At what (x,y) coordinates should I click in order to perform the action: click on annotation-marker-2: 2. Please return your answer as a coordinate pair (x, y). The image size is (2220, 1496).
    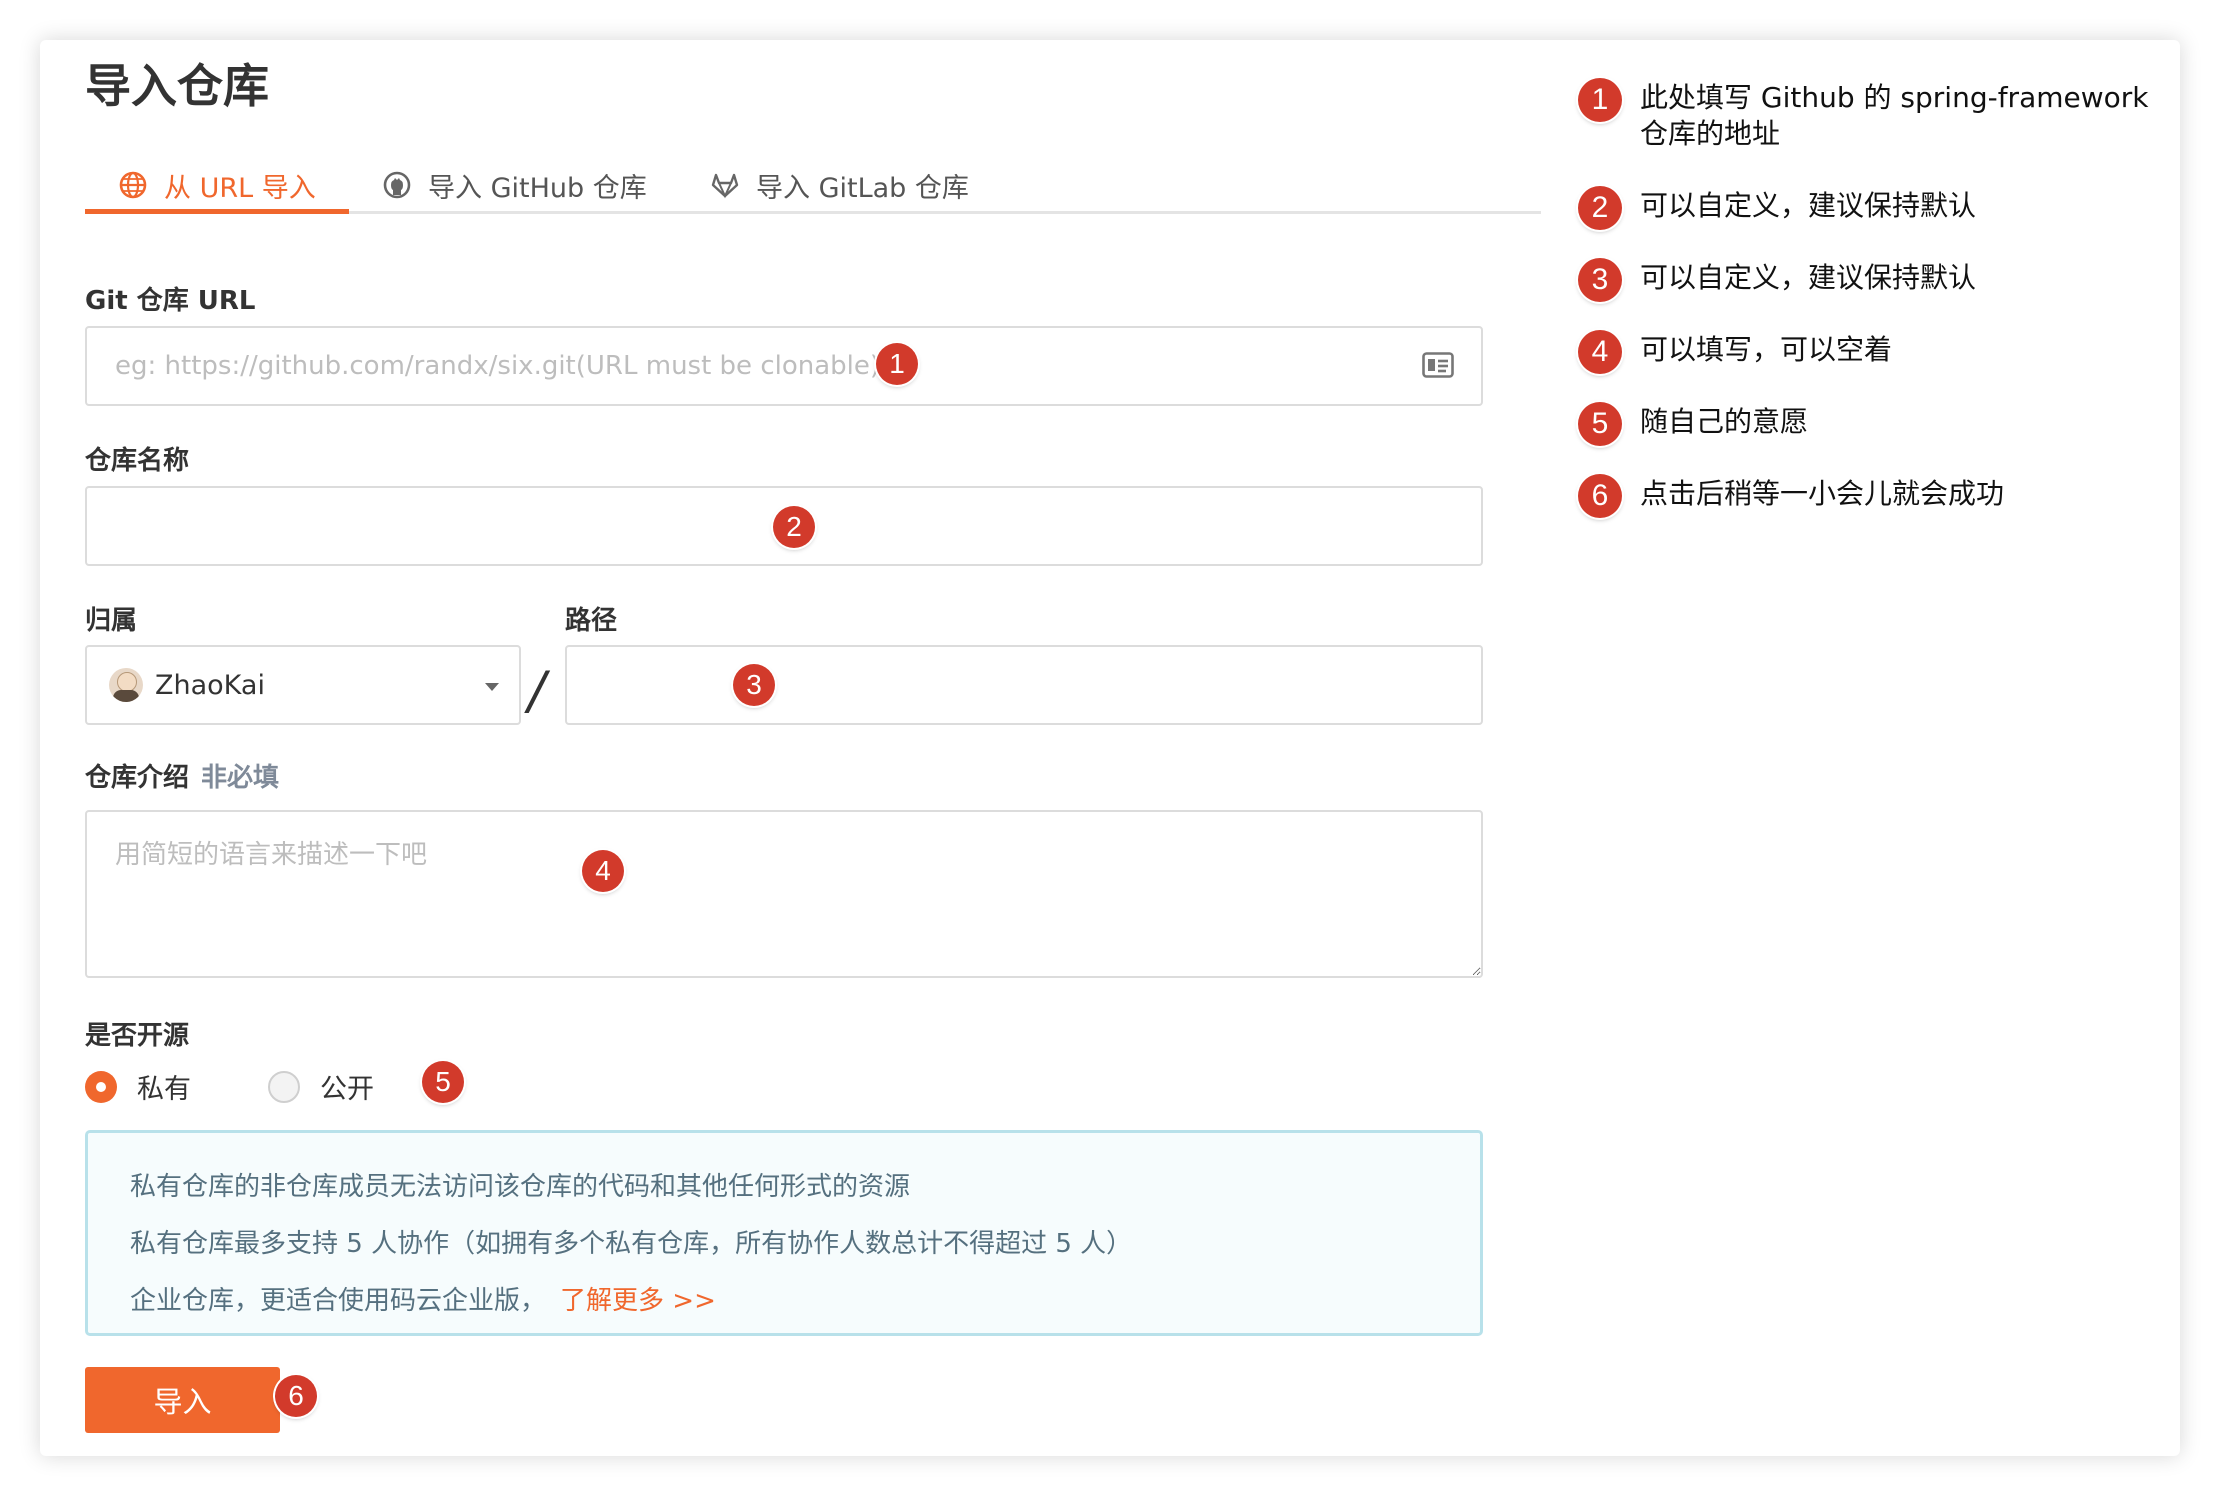
    Looking at the image, I should click on (794, 527).